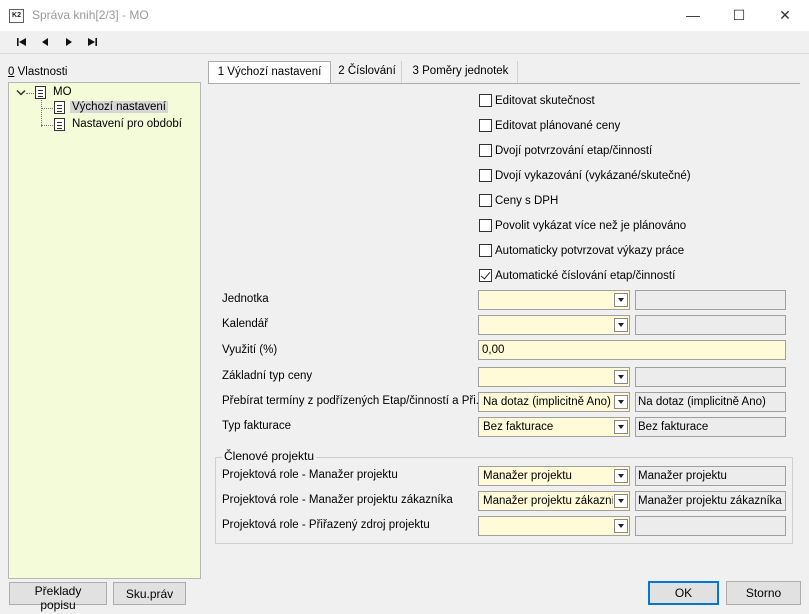 This screenshot has width=809, height=614. I want to click on zdroj-combo, so click(554, 526).